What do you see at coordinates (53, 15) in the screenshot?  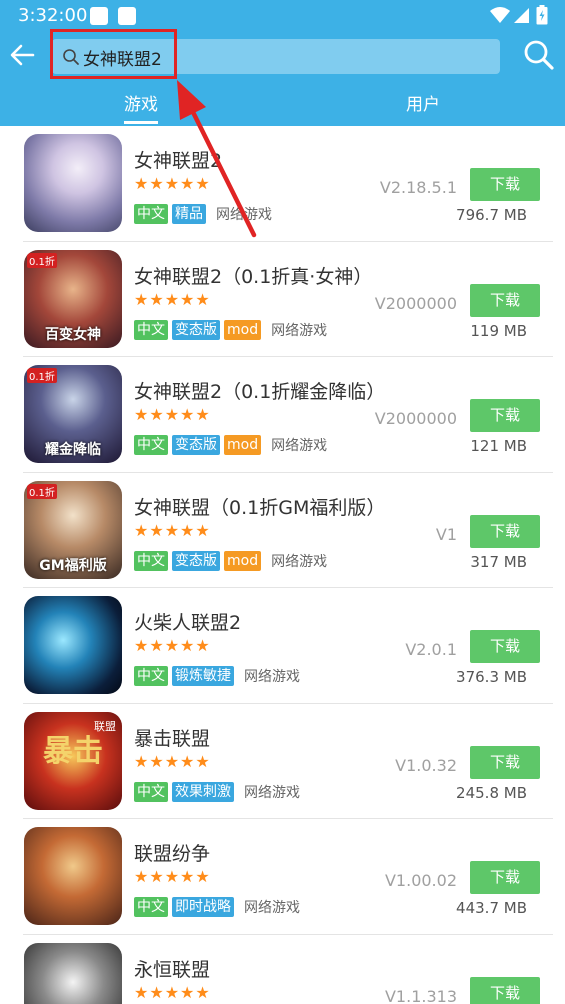 I see `status-time: 3:32:00` at bounding box center [53, 15].